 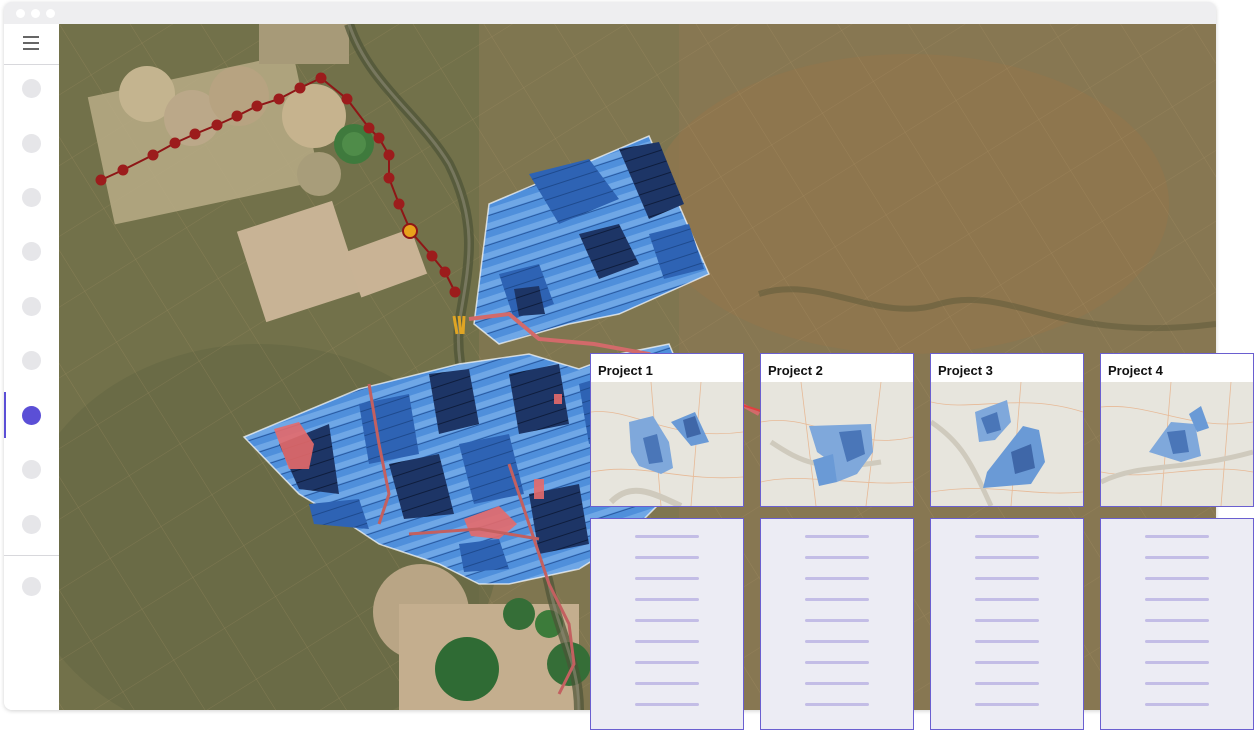 What do you see at coordinates (625, 370) in the screenshot?
I see `project-card-title: Project 1` at bounding box center [625, 370].